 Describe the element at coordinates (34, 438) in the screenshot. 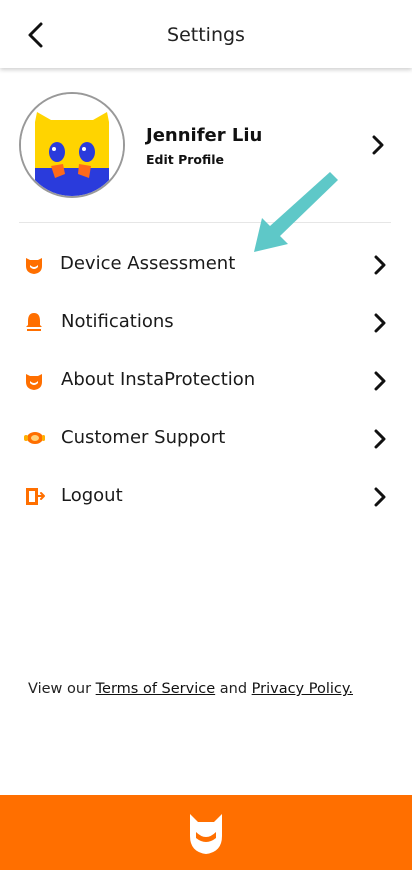

I see `headset-icon` at that location.